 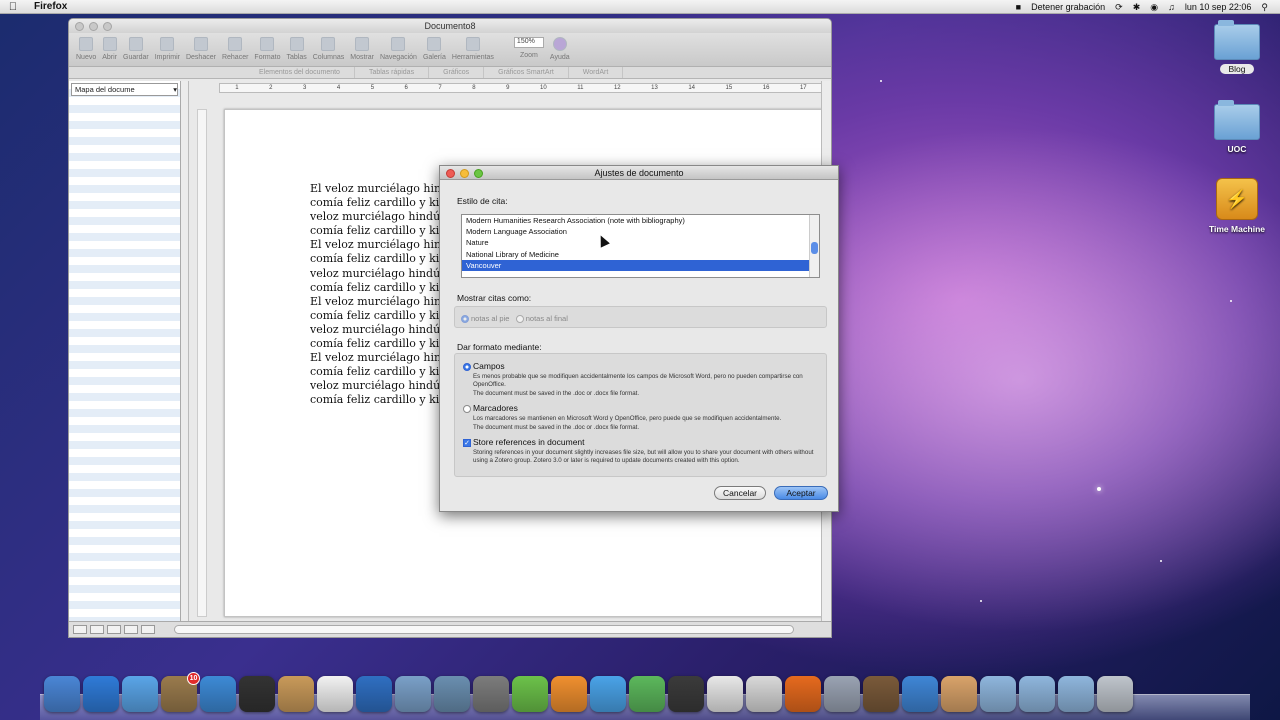 What do you see at coordinates (300, 72) in the screenshot?
I see `ribbon-tab: Elementos del documento` at bounding box center [300, 72].